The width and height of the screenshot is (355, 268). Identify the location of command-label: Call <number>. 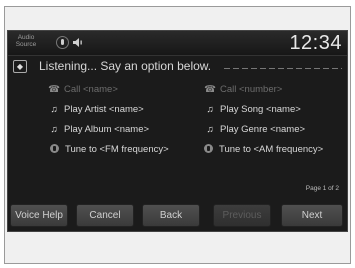
(251, 89).